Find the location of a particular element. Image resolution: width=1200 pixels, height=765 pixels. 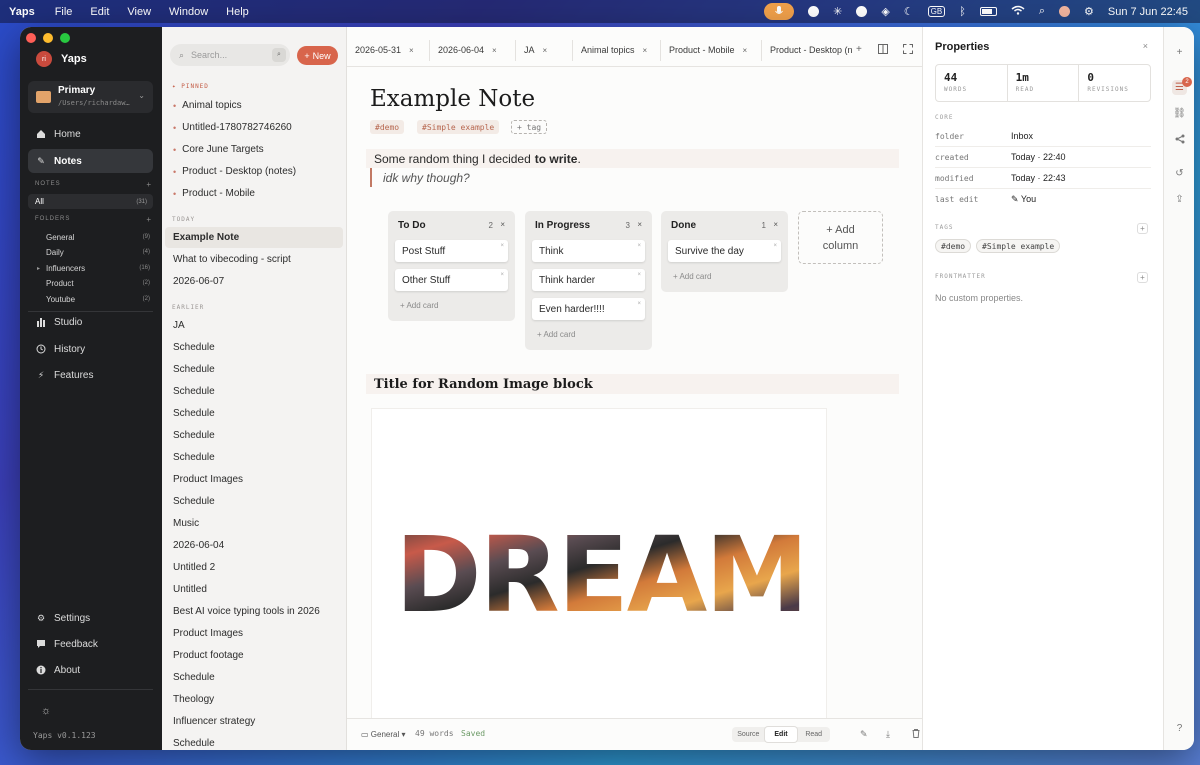

pinned-note: • Core June Targets is located at coordinates (254, 149).